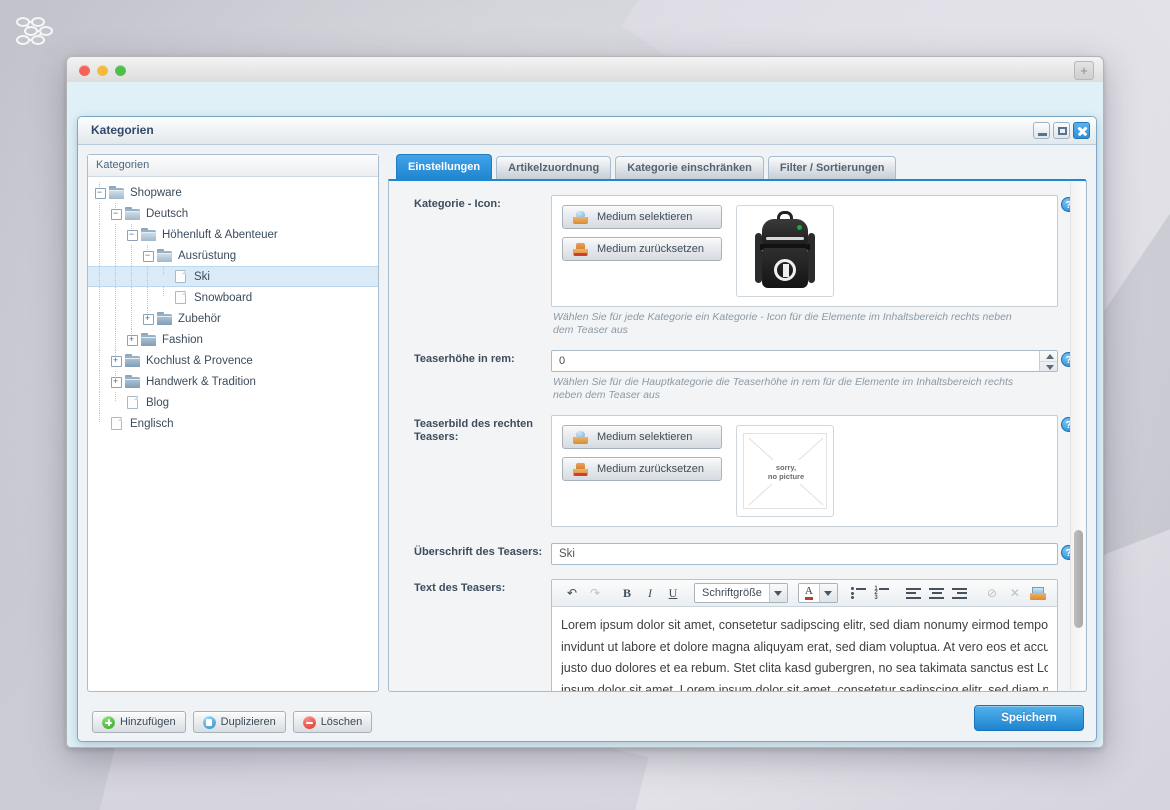 Image resolution: width=1170 pixels, height=810 pixels. What do you see at coordinates (914, 593) in the screenshot?
I see `align-left-button` at bounding box center [914, 593].